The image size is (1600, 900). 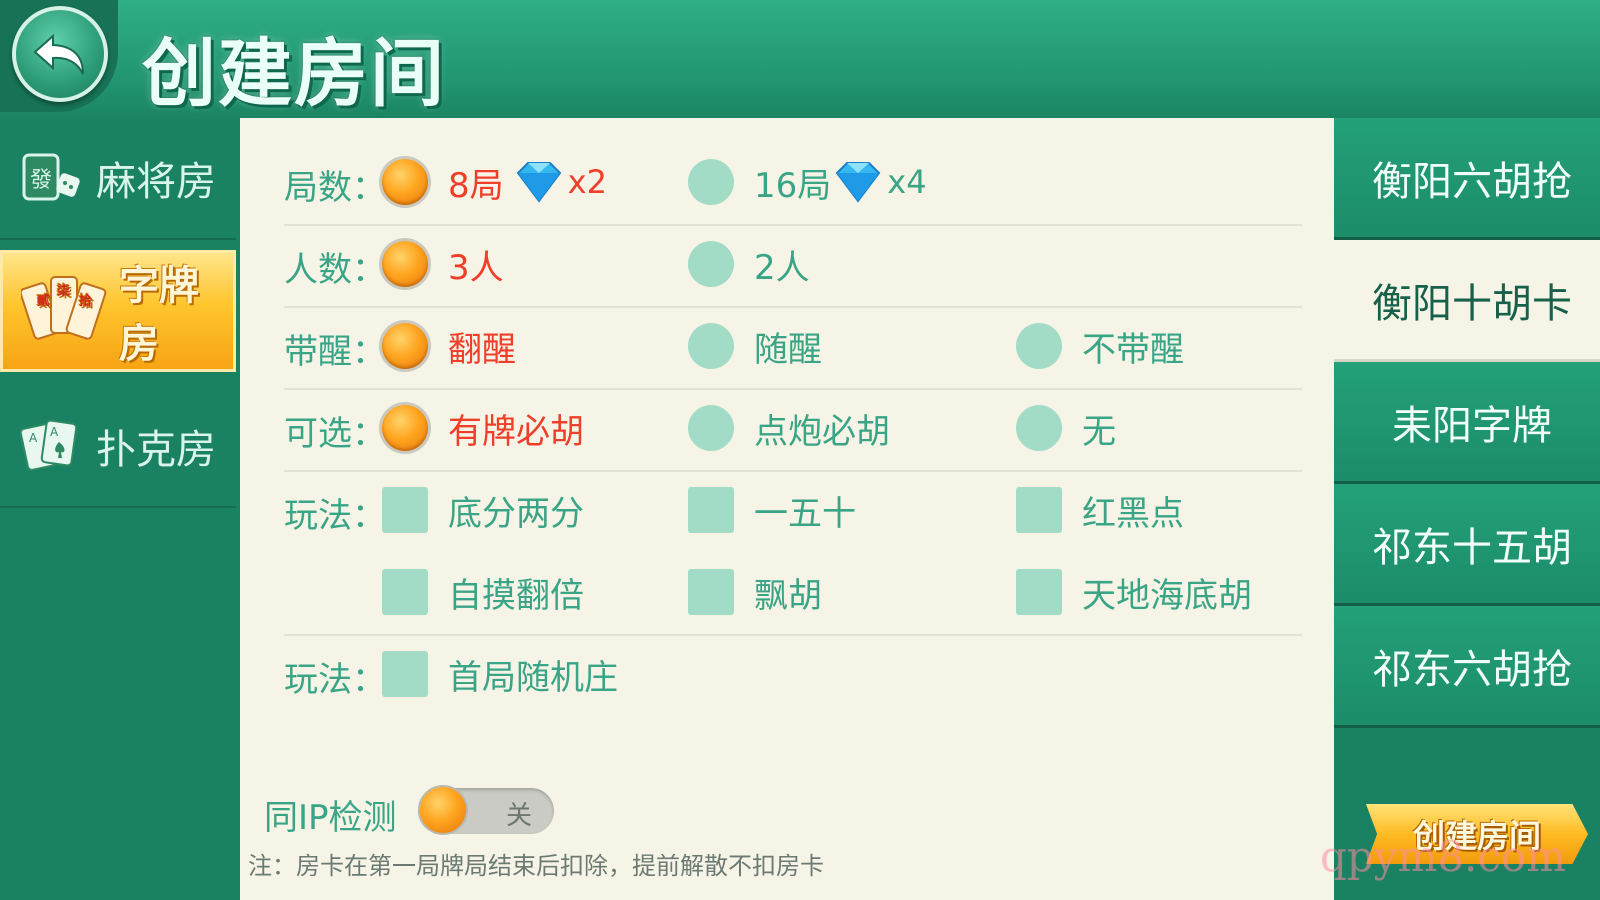 I want to click on play-row-1: 玩法： 底分两分 一五十 红黑点, so click(x=793, y=511).